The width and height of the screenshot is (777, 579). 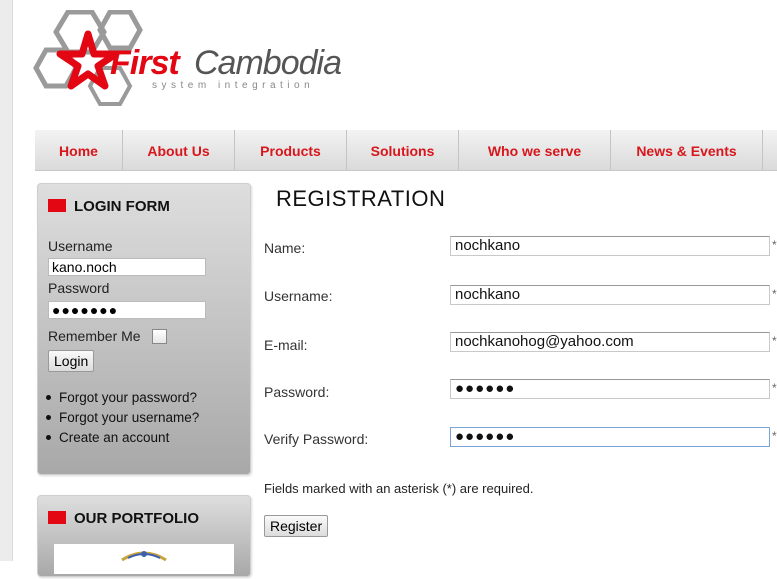 I want to click on portfolio-emblem-icon, so click(x=144, y=556).